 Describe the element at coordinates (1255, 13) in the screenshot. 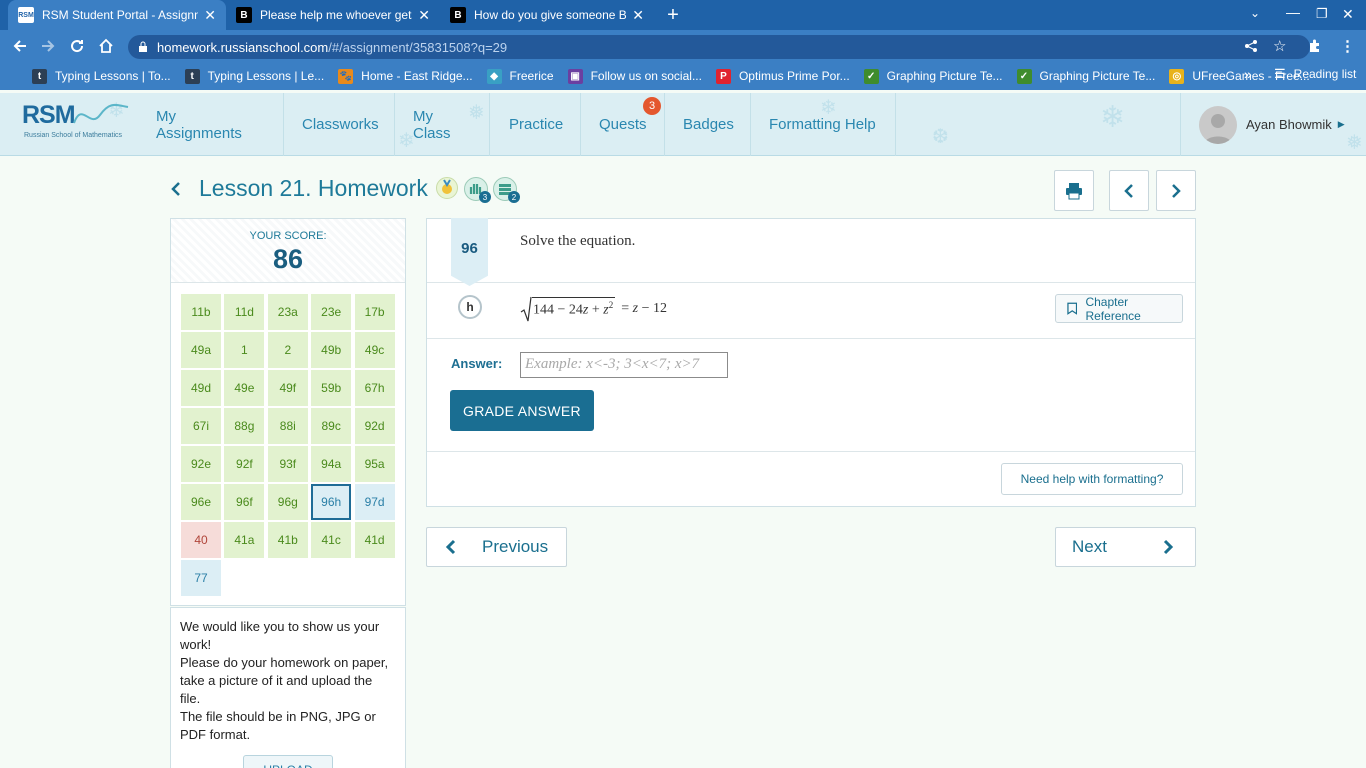

I see `tab-search-icon: ⌄` at that location.